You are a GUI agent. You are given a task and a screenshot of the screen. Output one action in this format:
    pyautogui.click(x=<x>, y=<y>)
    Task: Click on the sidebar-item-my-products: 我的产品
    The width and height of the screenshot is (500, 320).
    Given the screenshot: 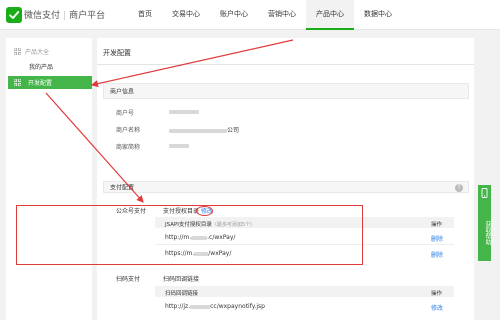 What is the action you would take?
    pyautogui.click(x=41, y=66)
    